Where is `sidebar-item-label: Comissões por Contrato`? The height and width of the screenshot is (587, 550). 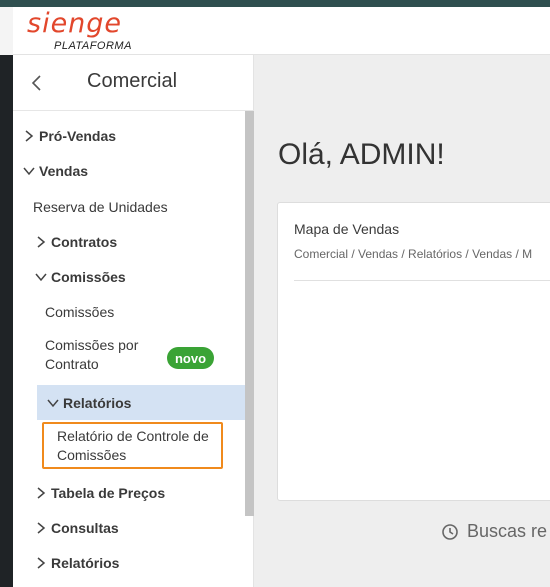
sidebar-item-label: Comissões por Contrato is located at coordinates (92, 354).